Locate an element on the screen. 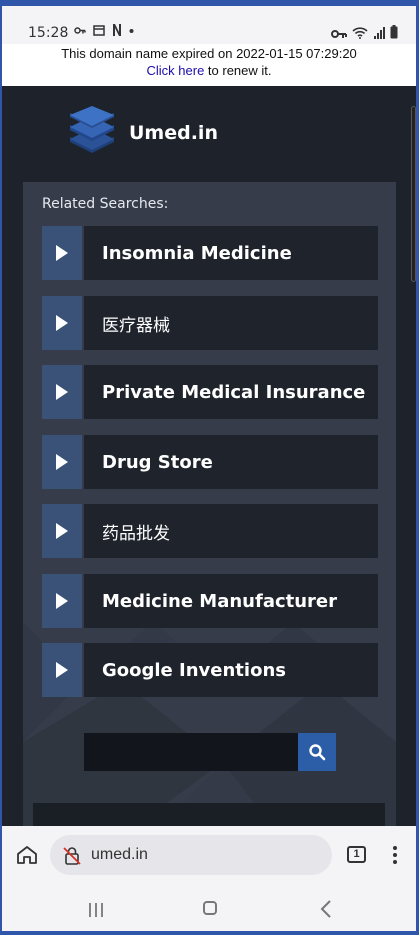  dot-icon is located at coordinates (131, 31).